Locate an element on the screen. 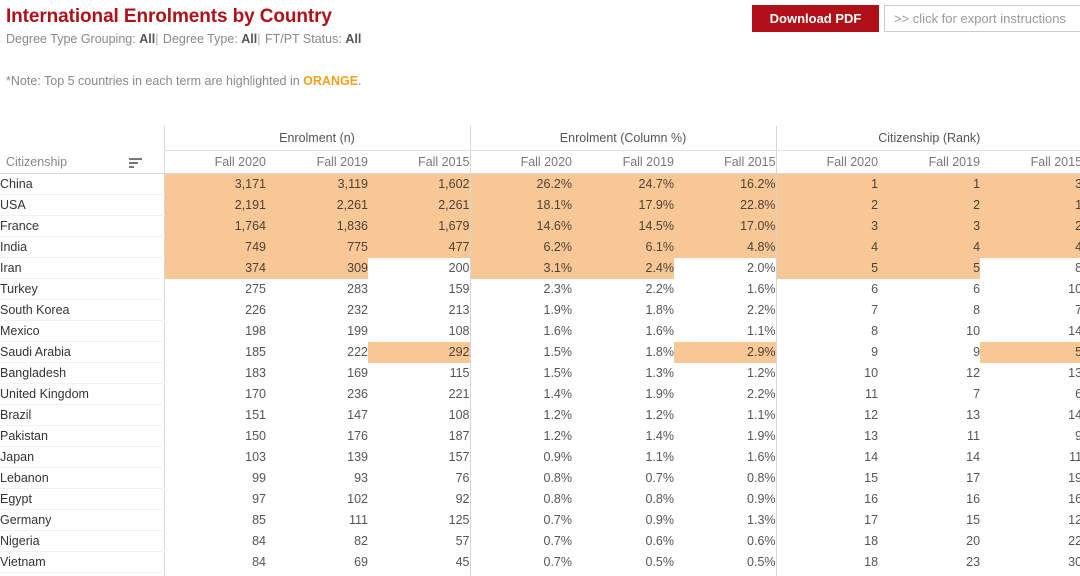 The image size is (1080, 576). cell-citizenship-rank-fall-2015: 19 is located at coordinates (1030, 478).